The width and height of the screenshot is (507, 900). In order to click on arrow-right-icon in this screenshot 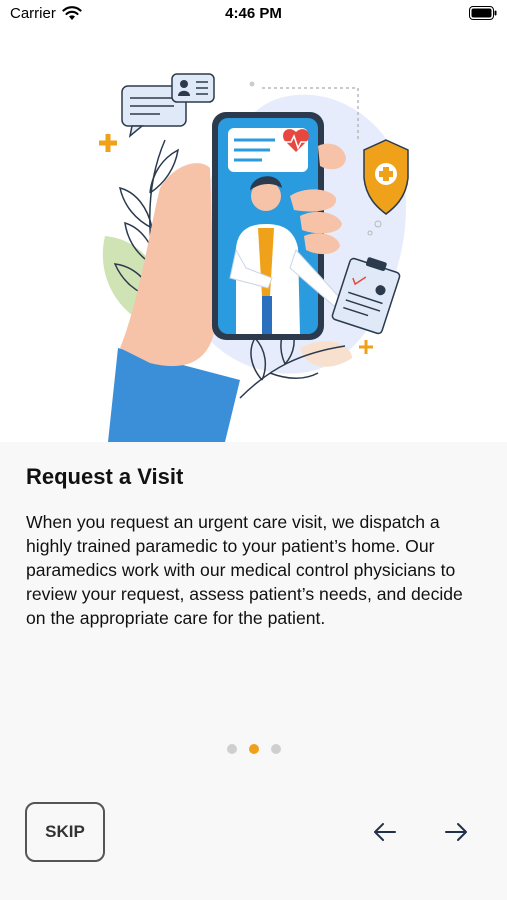, I will do `click(456, 832)`.